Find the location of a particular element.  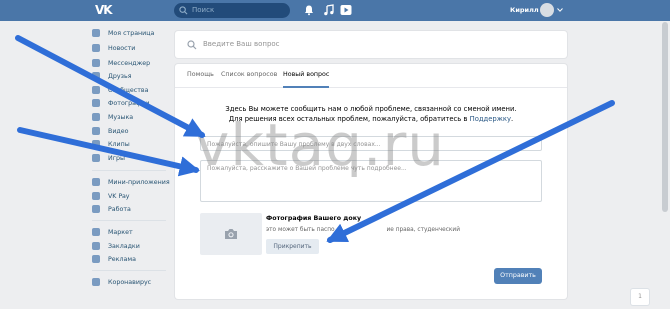

chevron-down-icon is located at coordinates (560, 10).